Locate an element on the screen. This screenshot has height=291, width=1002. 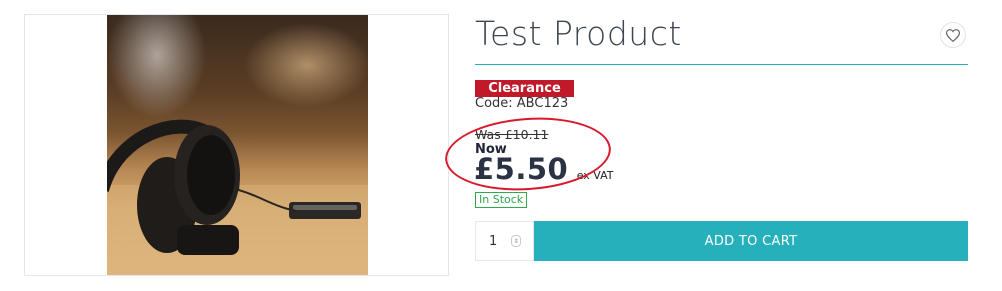
clearance-badge: Clearance is located at coordinates (524, 88).